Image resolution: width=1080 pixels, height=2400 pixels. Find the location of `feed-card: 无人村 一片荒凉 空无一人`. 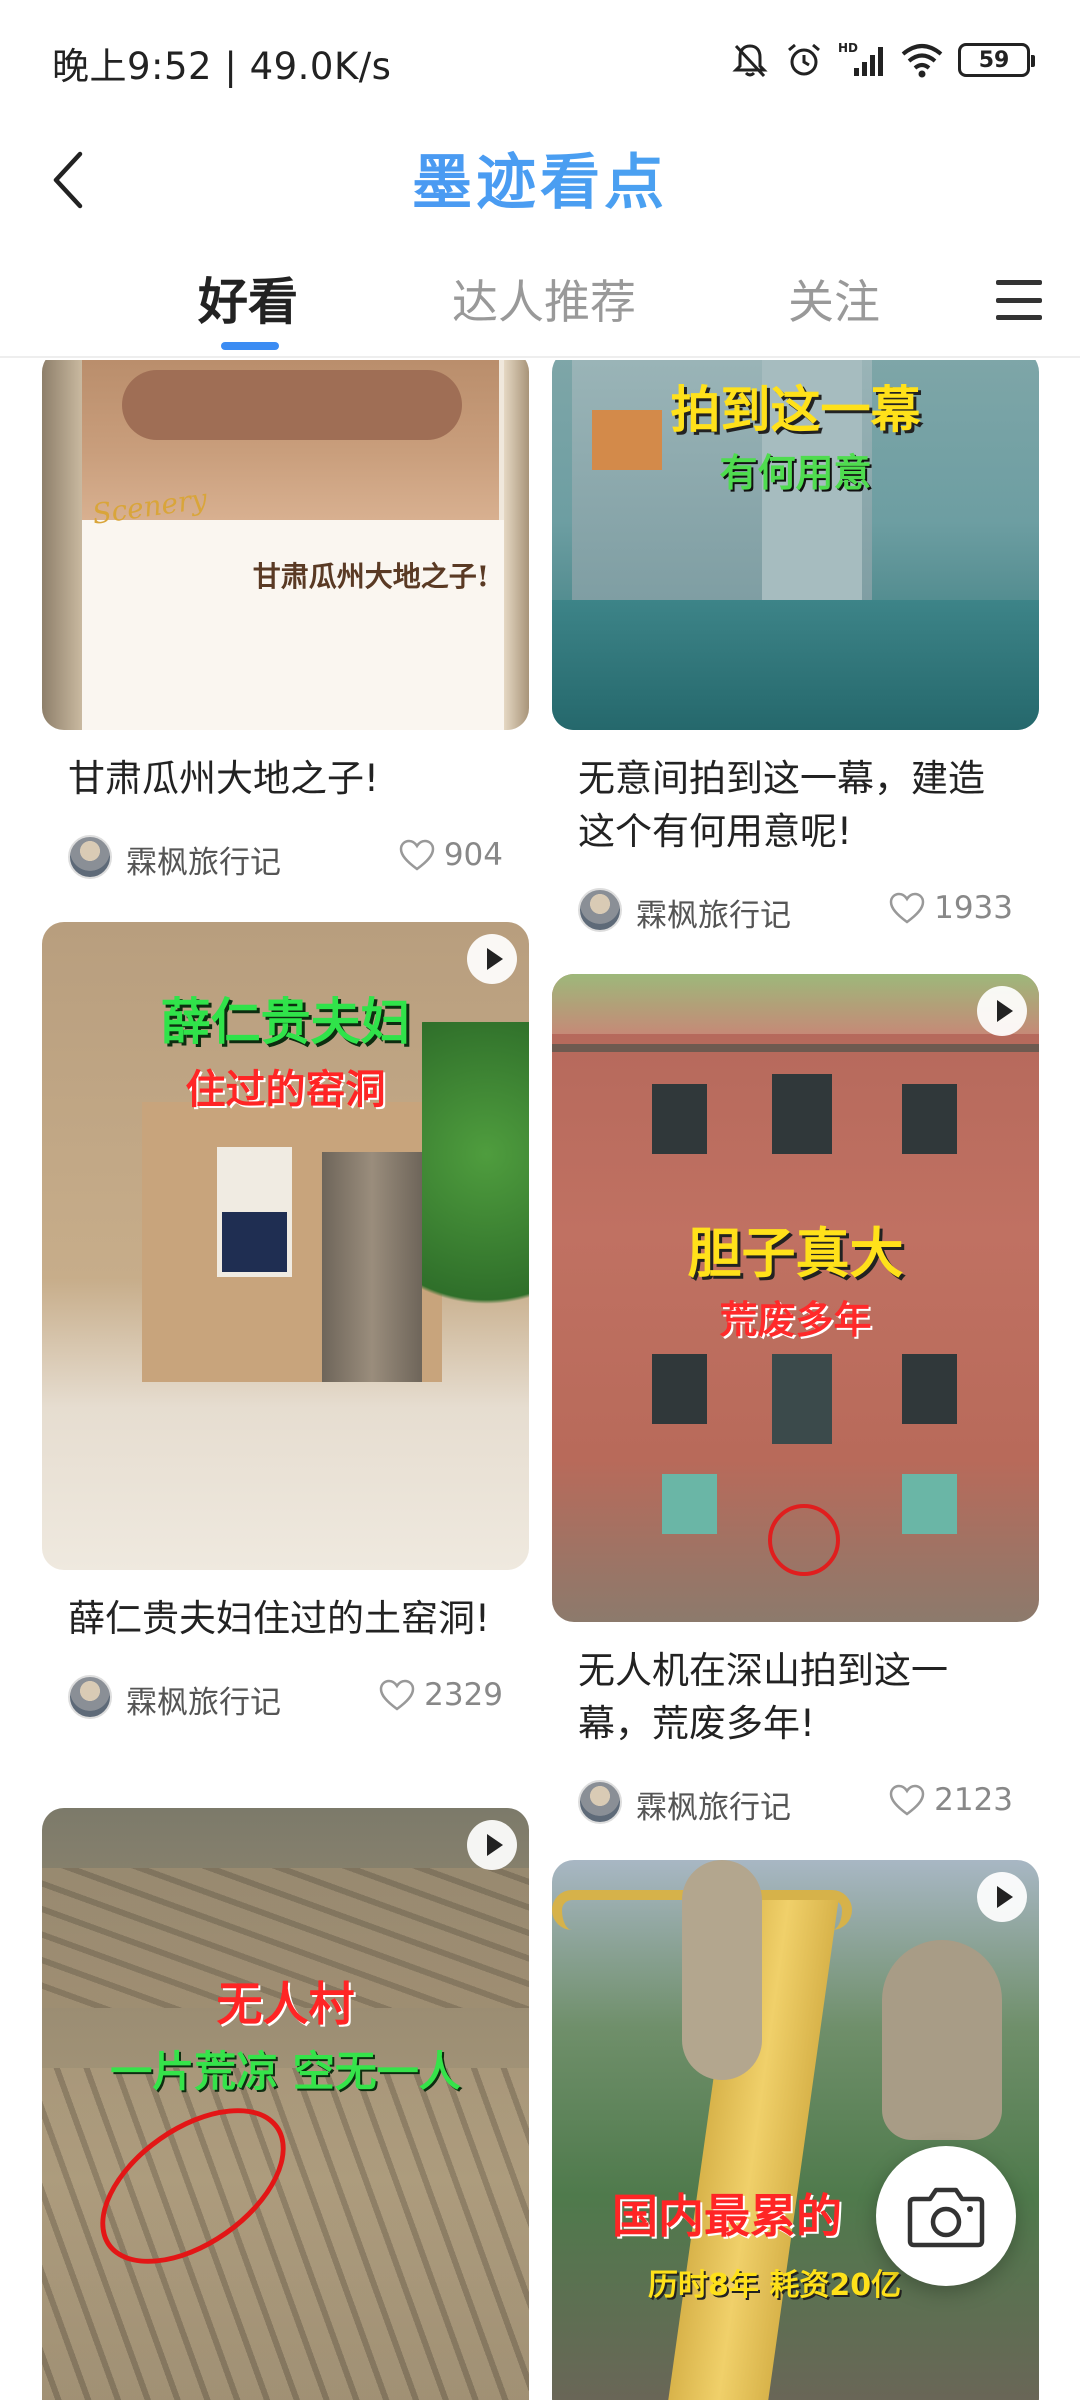

feed-card: 无人村 一片荒凉 空无一人 is located at coordinates (285, 2104).